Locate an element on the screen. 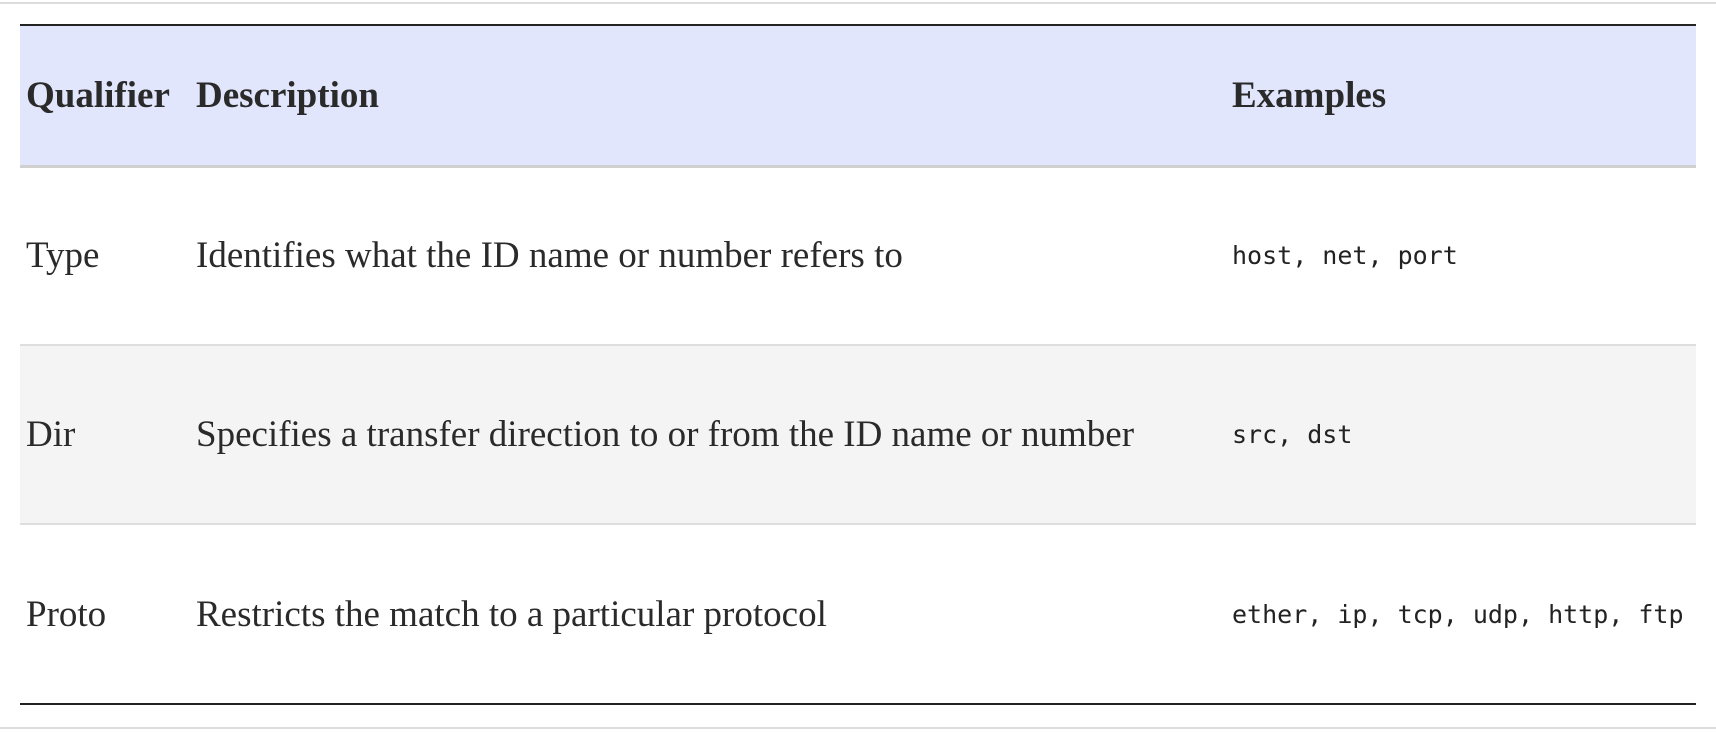  top-divider is located at coordinates (858, 3).